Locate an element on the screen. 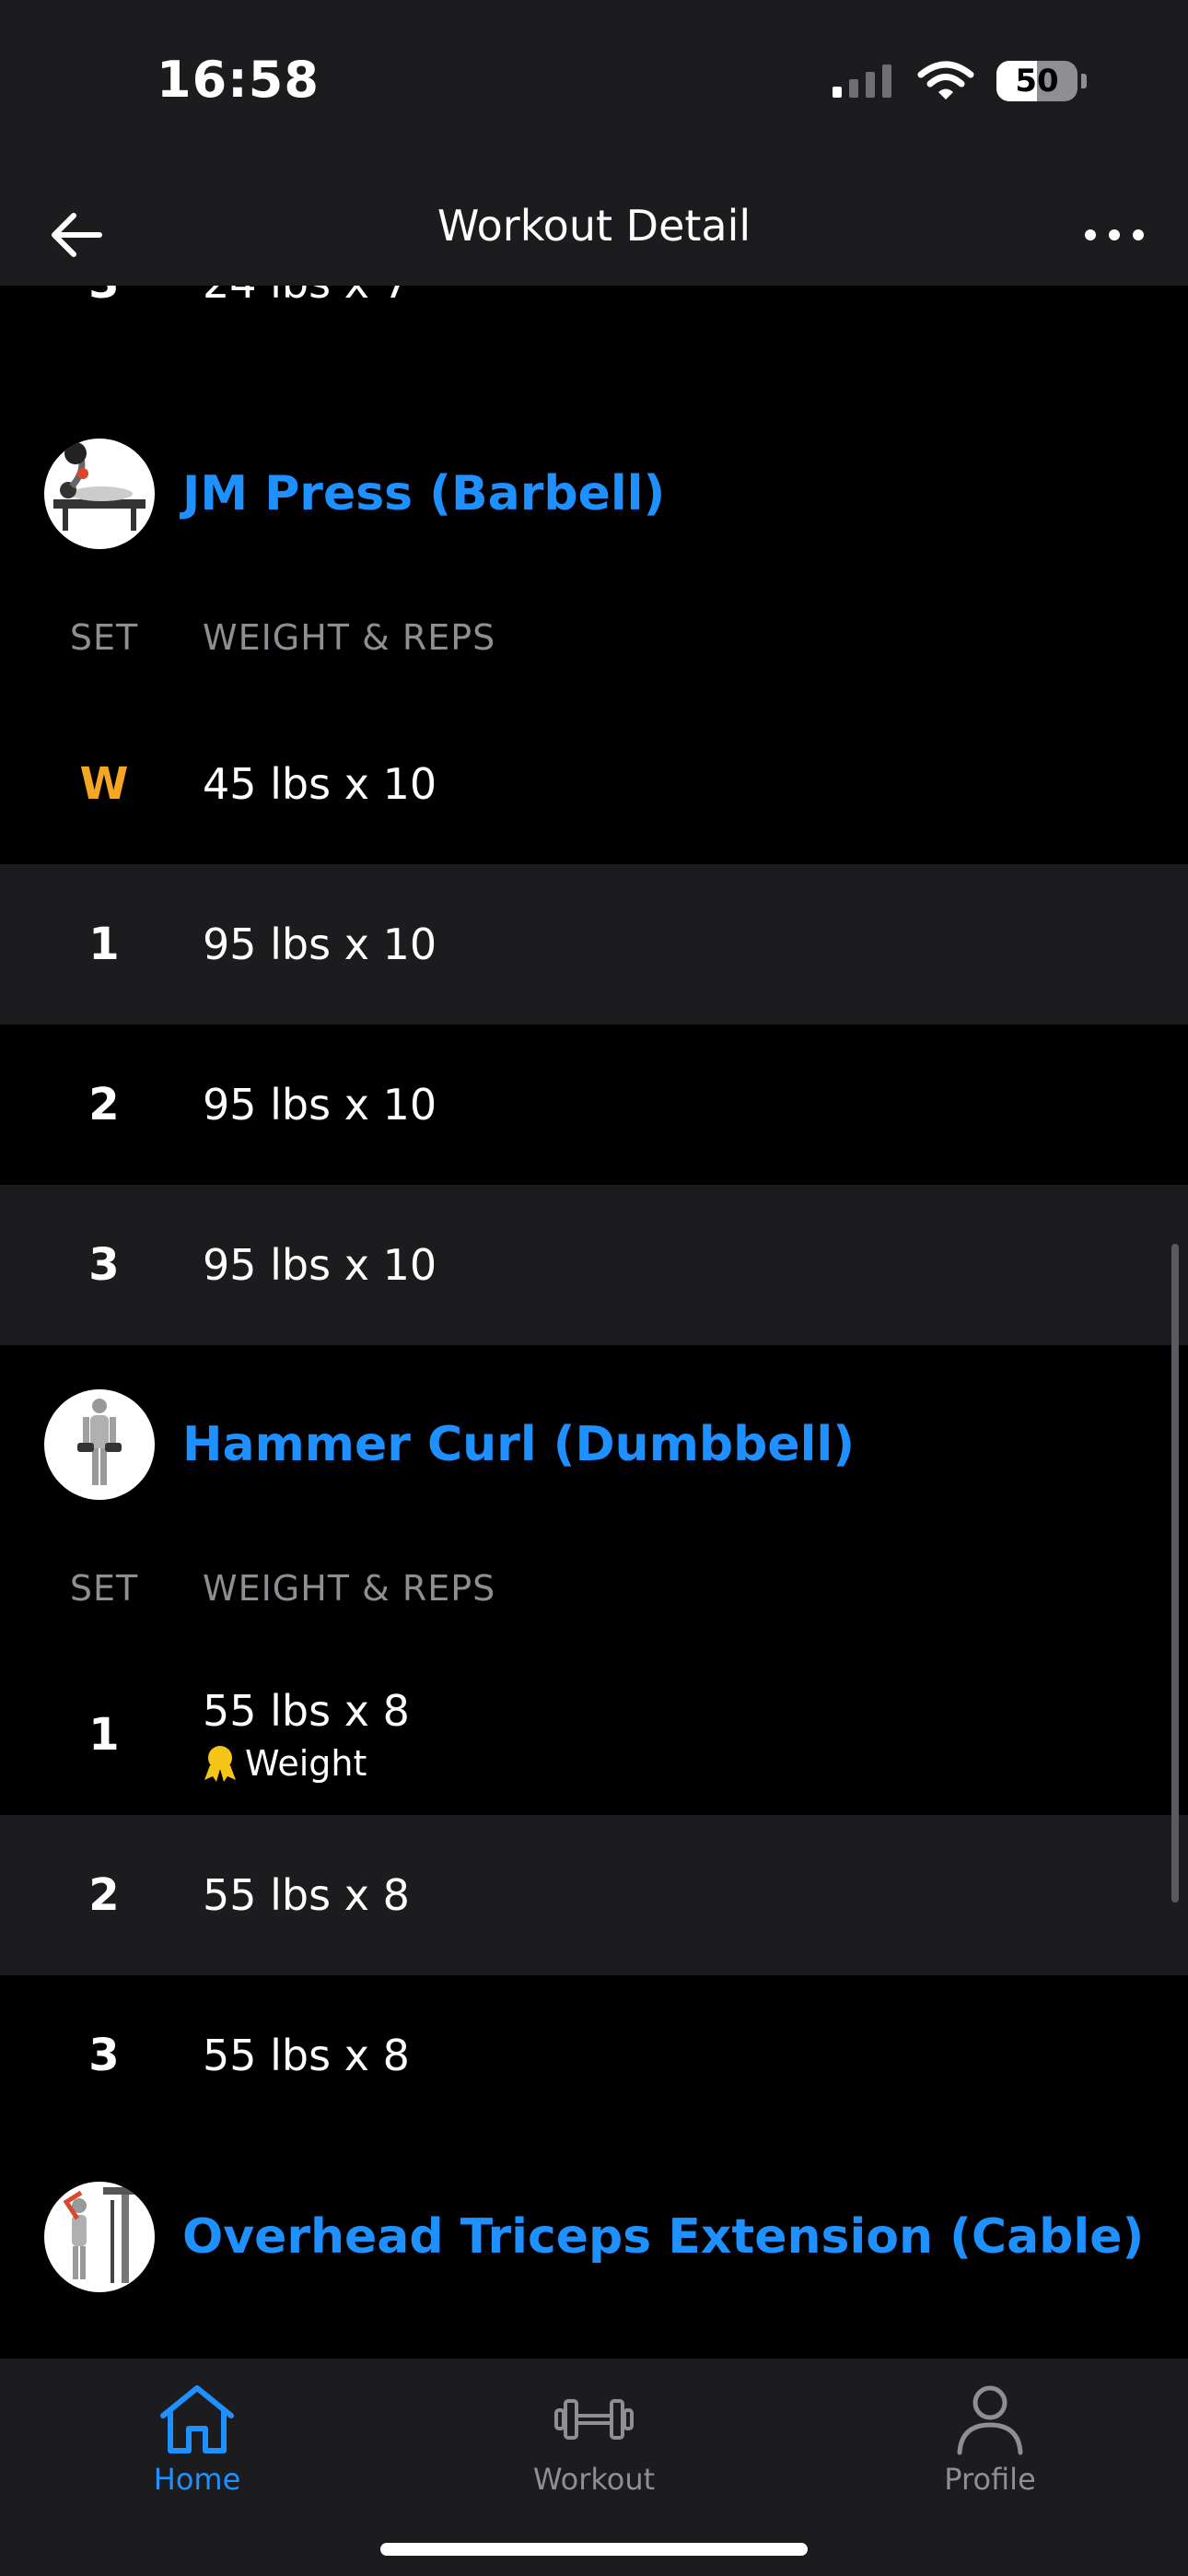 Image resolution: width=1188 pixels, height=2576 pixels. wifi-icon is located at coordinates (945, 80).